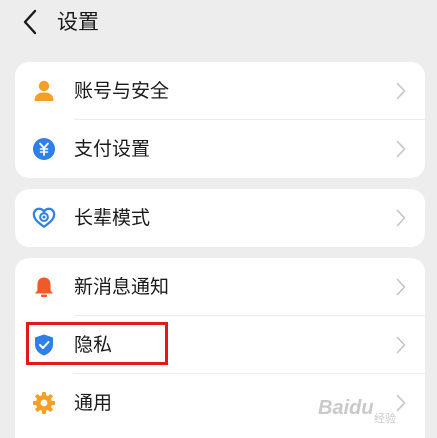 The width and height of the screenshot is (437, 438). What do you see at coordinates (220, 91) in the screenshot?
I see `settings-item-account-security: 账号与安全` at bounding box center [220, 91].